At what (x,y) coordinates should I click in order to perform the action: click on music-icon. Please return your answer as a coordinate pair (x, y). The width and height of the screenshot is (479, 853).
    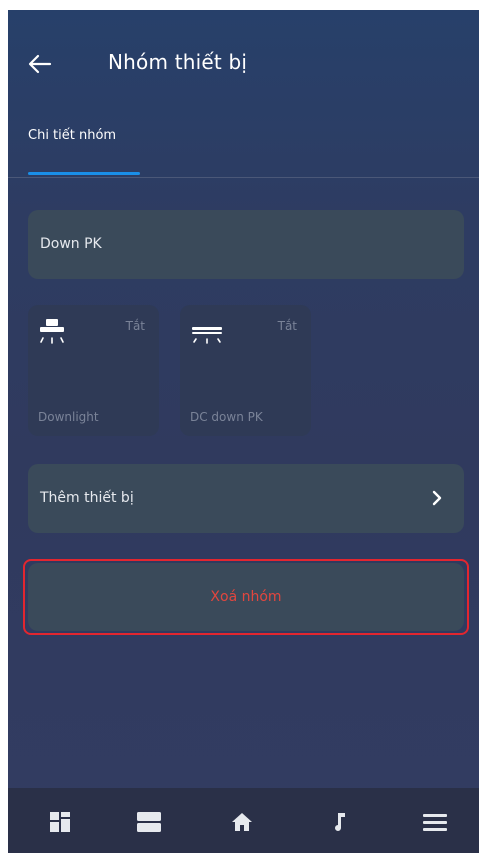
    Looking at the image, I should click on (340, 822).